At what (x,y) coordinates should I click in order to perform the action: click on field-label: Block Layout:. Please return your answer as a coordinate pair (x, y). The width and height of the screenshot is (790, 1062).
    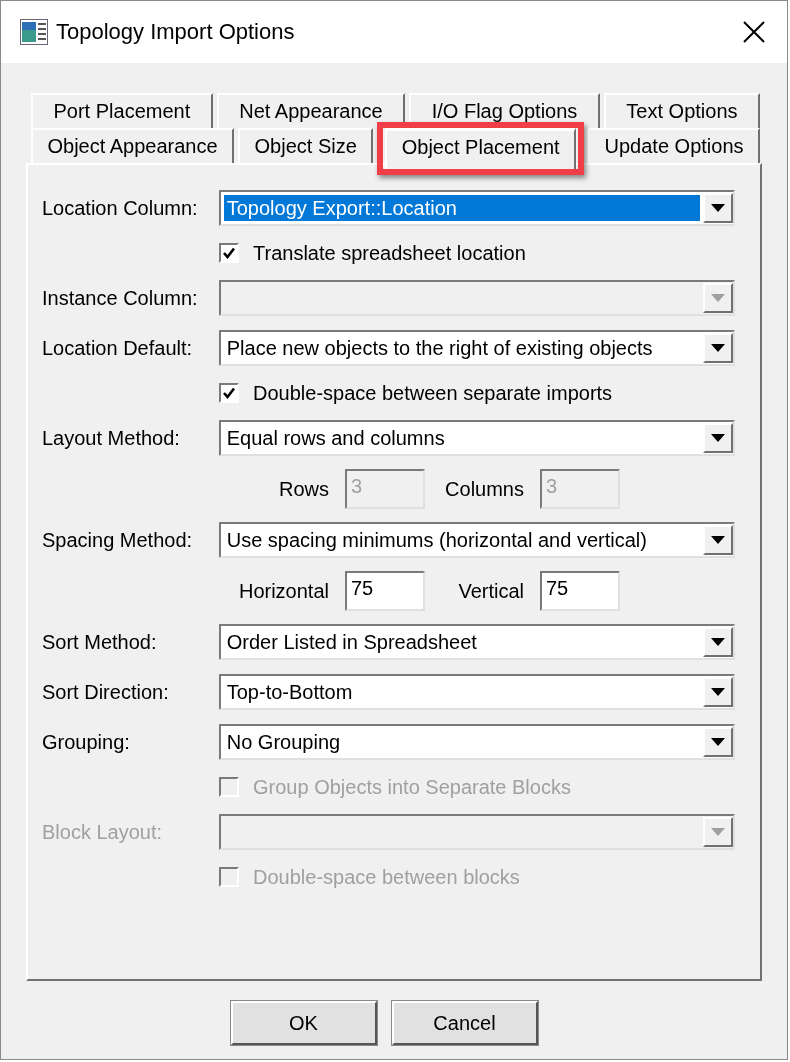
    Looking at the image, I should click on (103, 832).